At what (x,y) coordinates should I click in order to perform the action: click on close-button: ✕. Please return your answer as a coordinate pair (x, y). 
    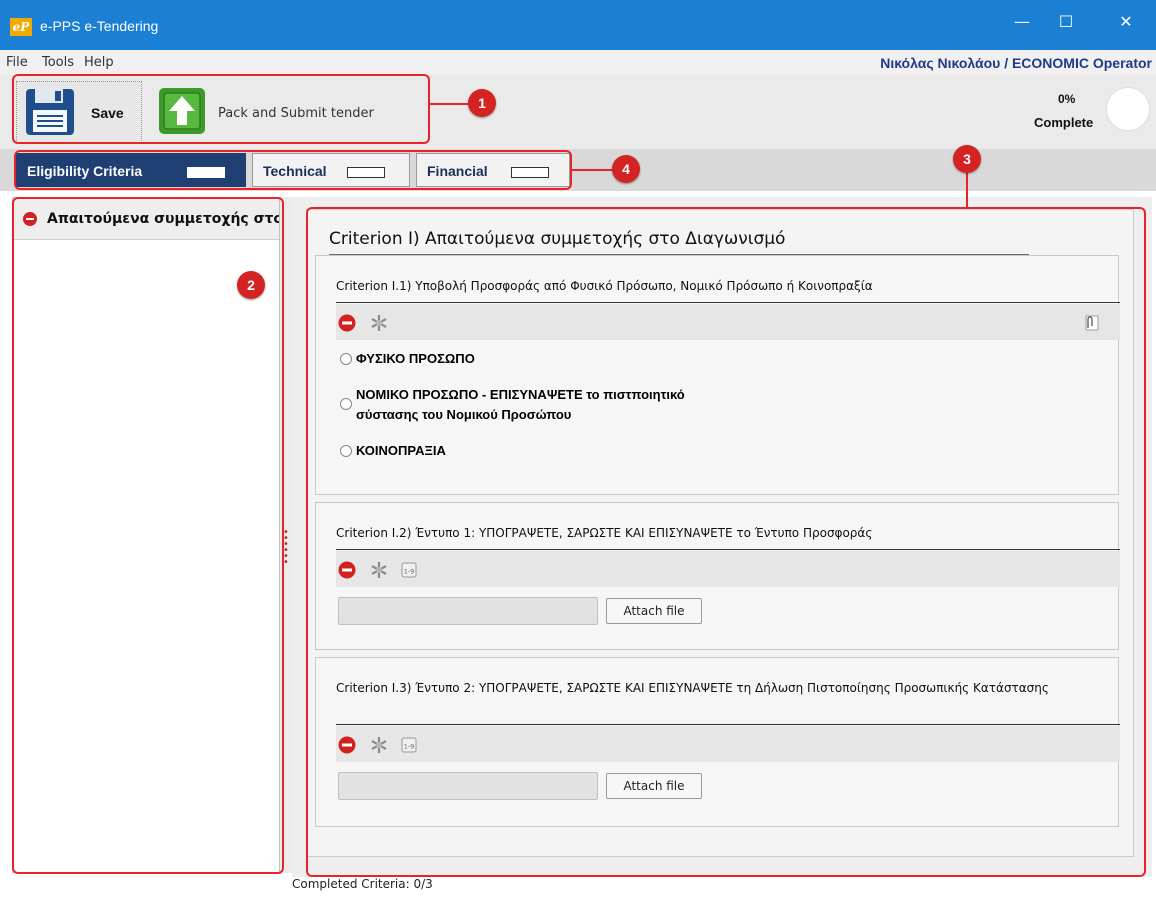
    Looking at the image, I should click on (1126, 27).